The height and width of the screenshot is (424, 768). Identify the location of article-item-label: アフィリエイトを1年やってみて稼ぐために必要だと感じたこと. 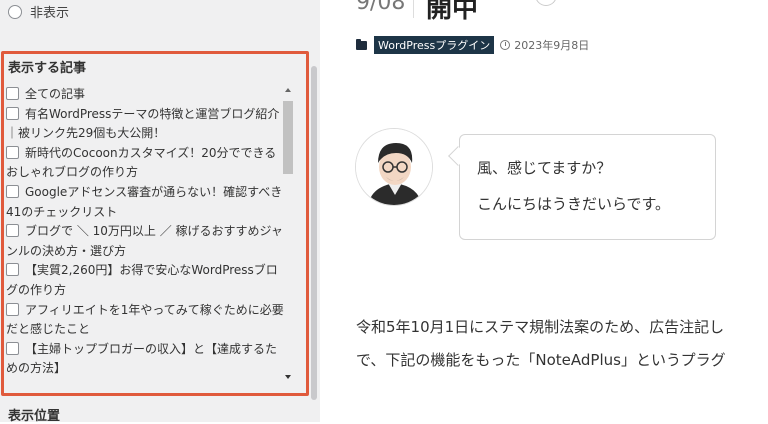
(145, 319).